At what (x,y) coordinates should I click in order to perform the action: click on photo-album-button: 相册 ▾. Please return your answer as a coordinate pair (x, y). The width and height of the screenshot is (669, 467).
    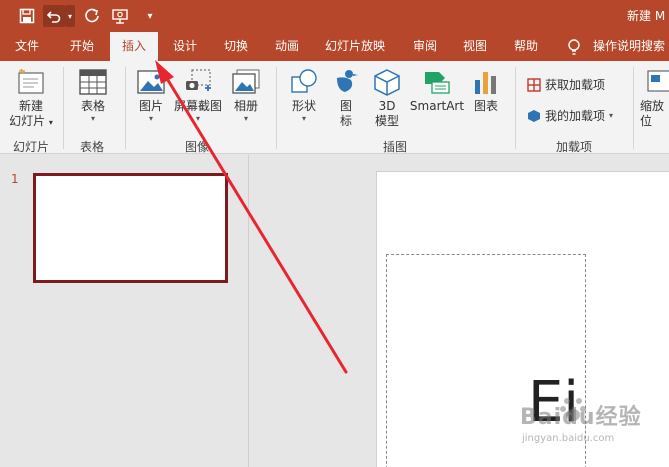
    Looking at the image, I should click on (246, 96).